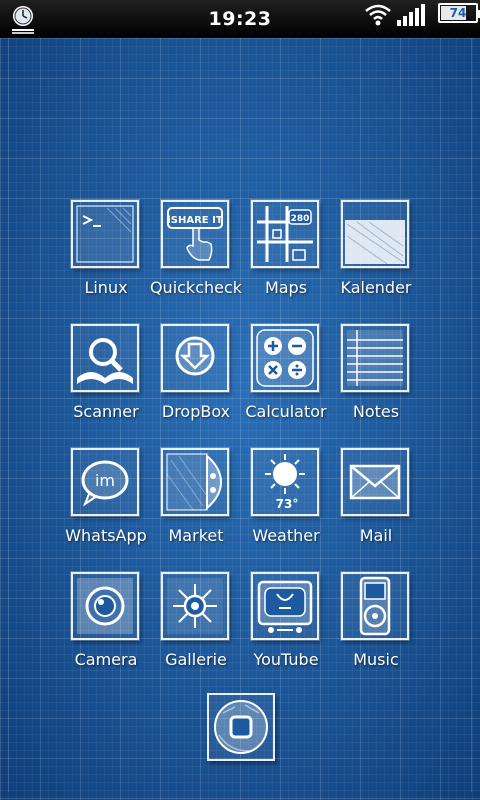 Image resolution: width=480 pixels, height=800 pixels. What do you see at coordinates (376, 411) in the screenshot?
I see `app-label: Notes` at bounding box center [376, 411].